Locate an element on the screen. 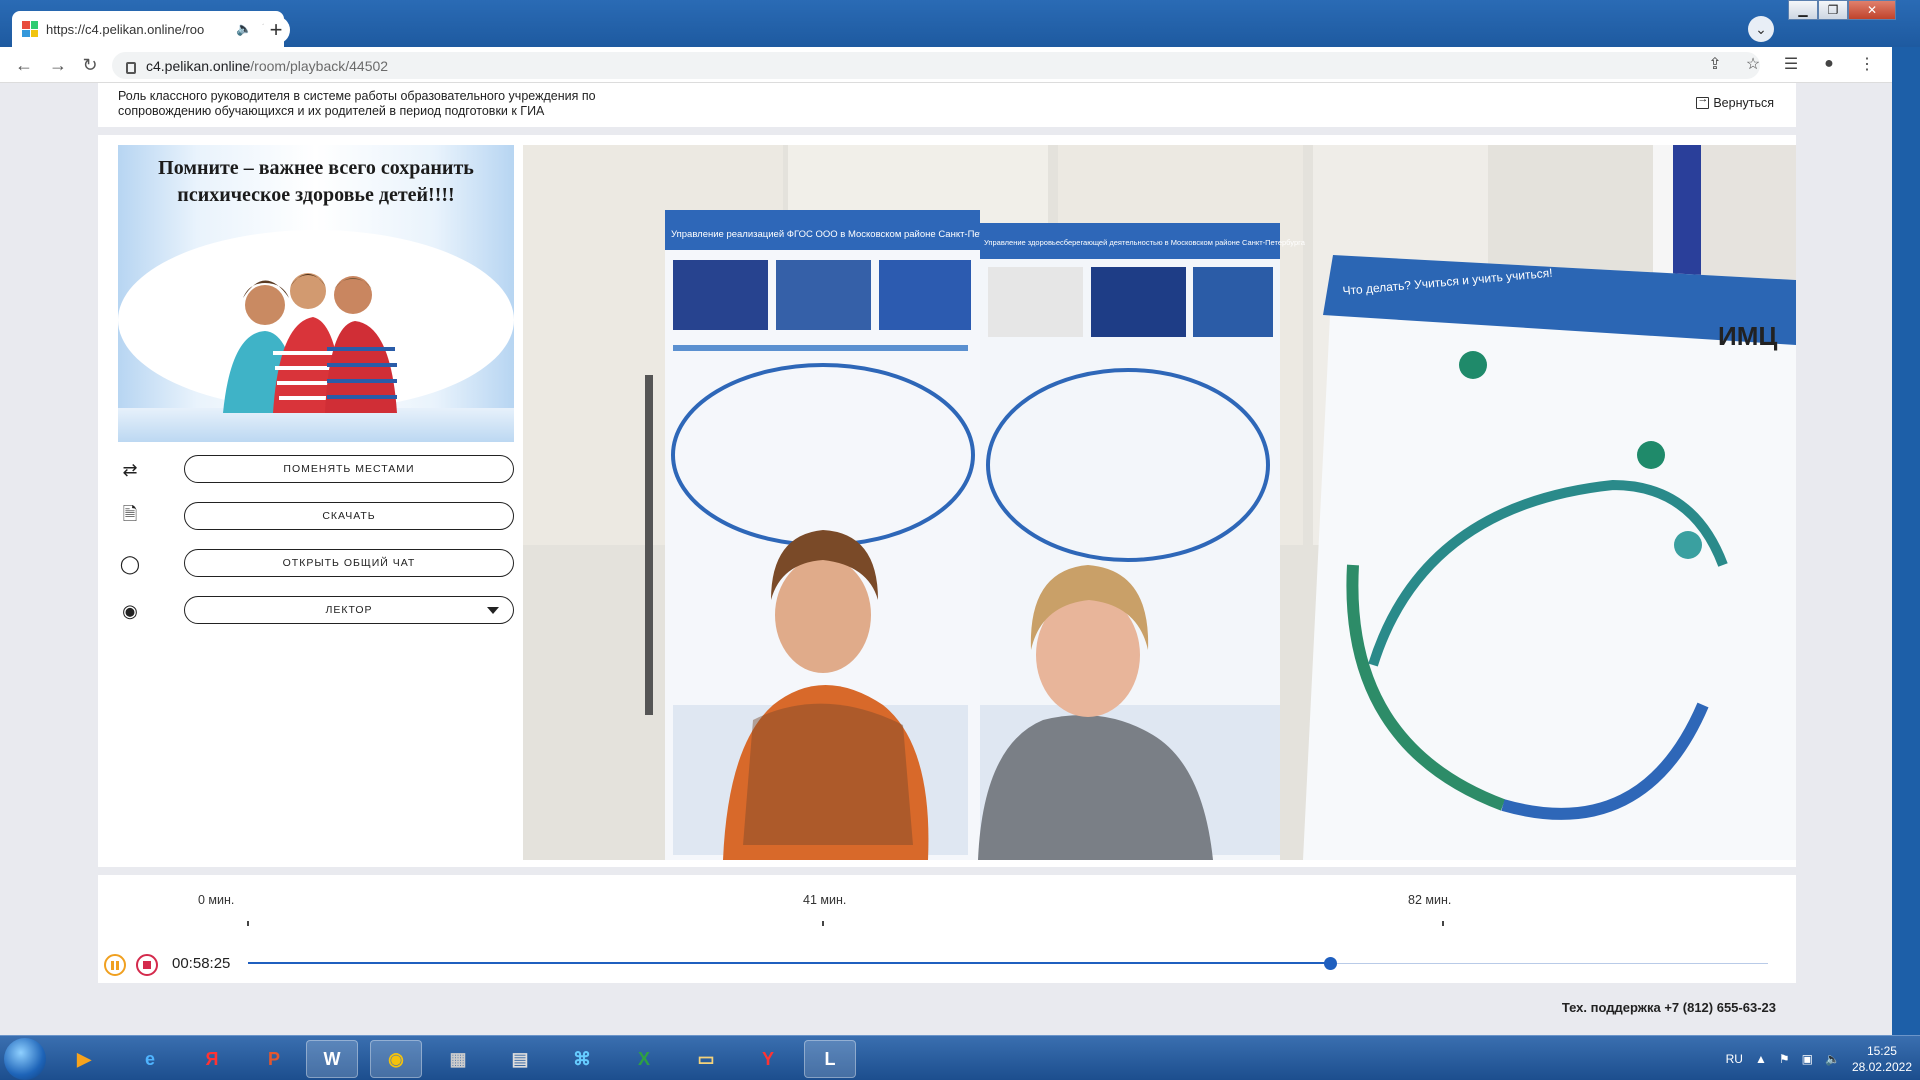 The image size is (1920, 1080). window-controls: ▁ ❐ ✕ is located at coordinates (1842, 10).